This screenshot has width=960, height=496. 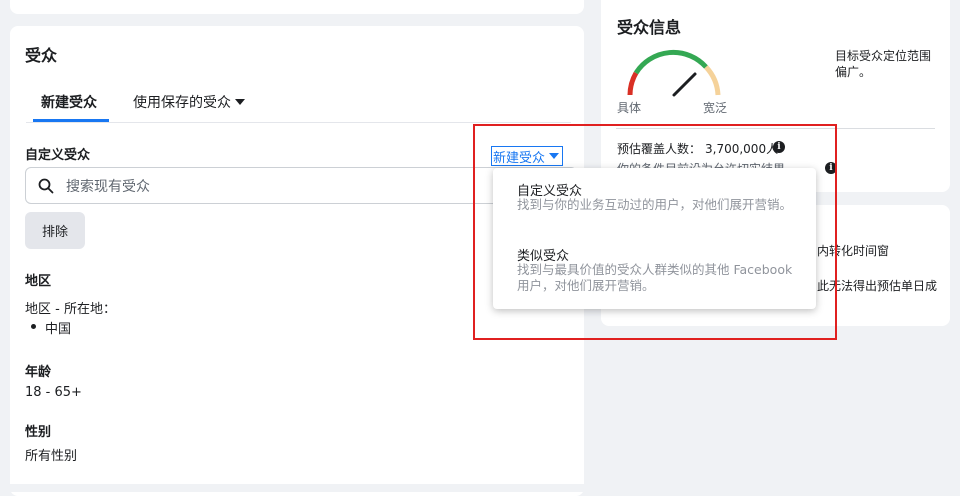 What do you see at coordinates (297, 7) in the screenshot?
I see `previous-section-card` at bounding box center [297, 7].